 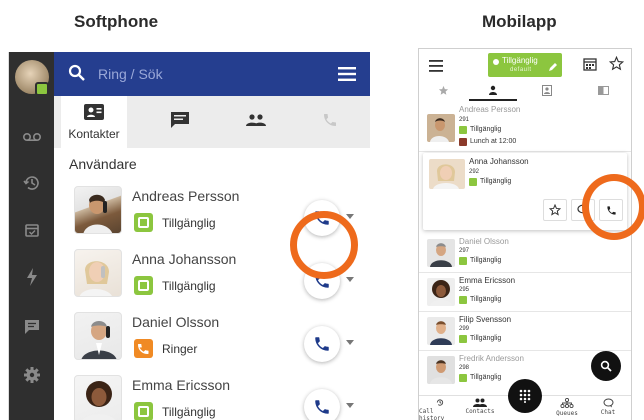 What do you see at coordinates (212, 394) in the screenshot?
I see `contact-row: Emma Ericsson Tillgänglig` at bounding box center [212, 394].